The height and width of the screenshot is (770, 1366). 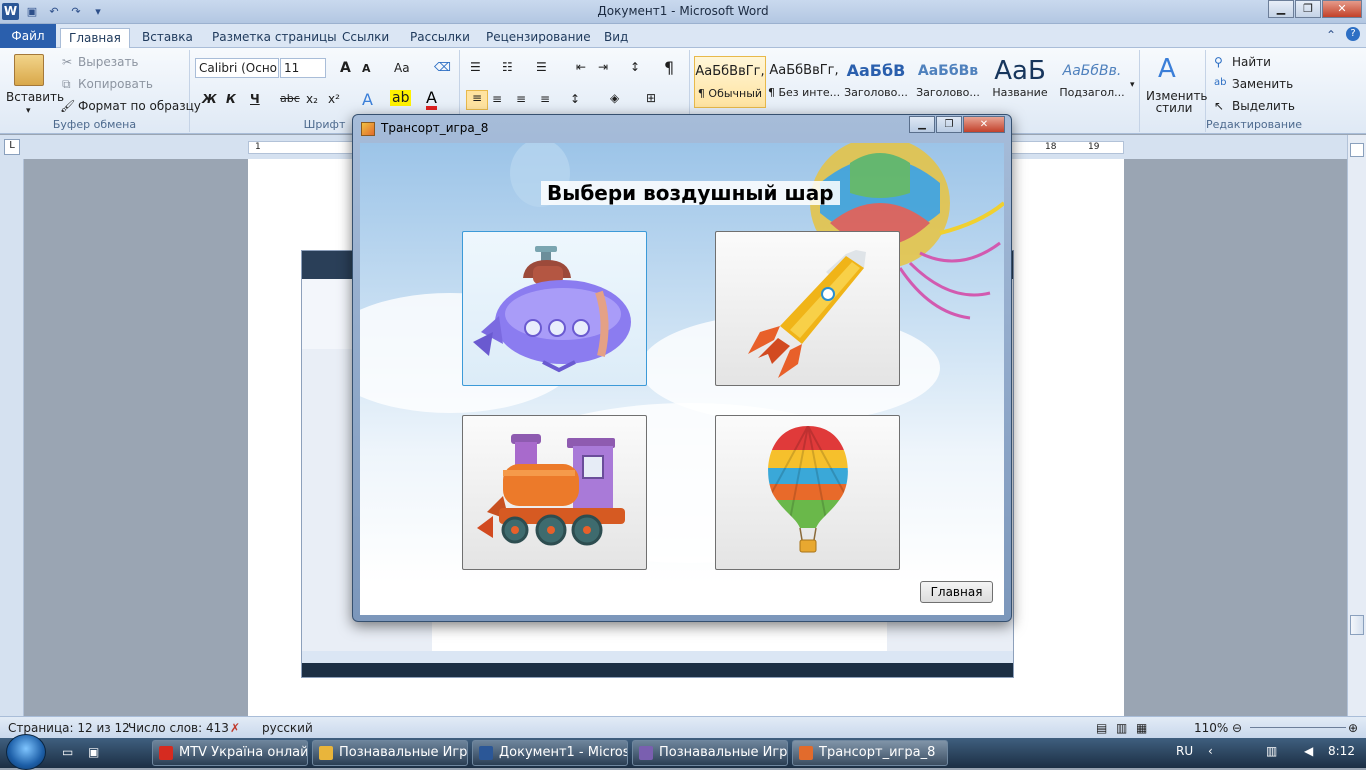 I want to click on proofing-icon: ✗, so click(x=235, y=728).